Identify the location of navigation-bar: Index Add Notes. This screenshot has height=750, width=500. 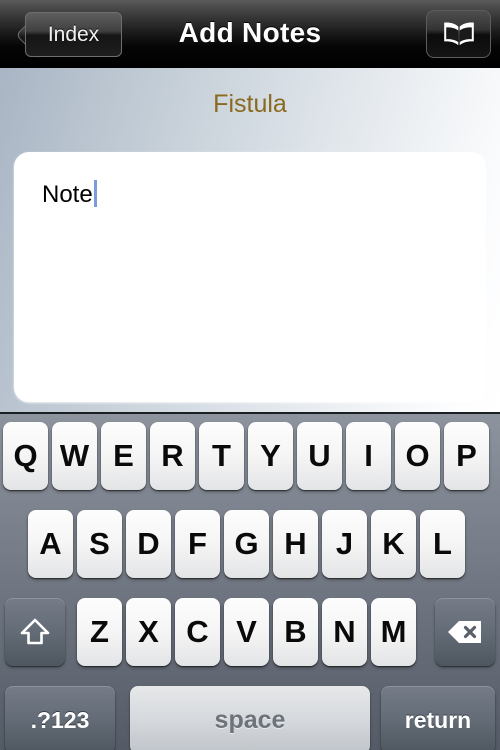
(250, 34).